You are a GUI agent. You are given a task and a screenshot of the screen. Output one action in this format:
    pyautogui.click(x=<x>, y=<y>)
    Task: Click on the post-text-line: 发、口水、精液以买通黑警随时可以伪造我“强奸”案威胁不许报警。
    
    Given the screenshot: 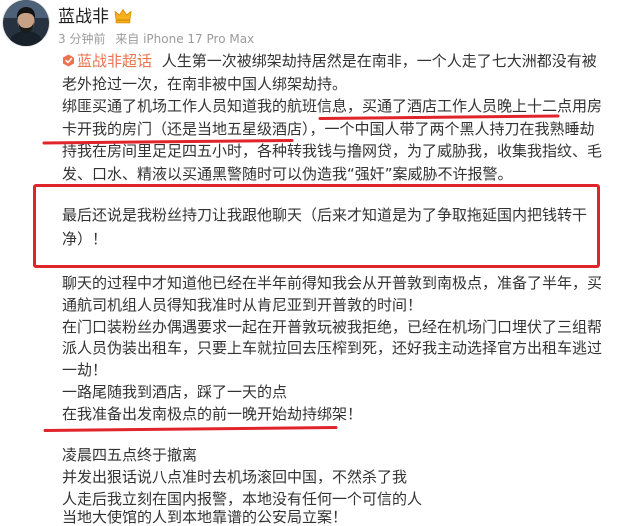 What is the action you would take?
    pyautogui.click(x=287, y=173)
    